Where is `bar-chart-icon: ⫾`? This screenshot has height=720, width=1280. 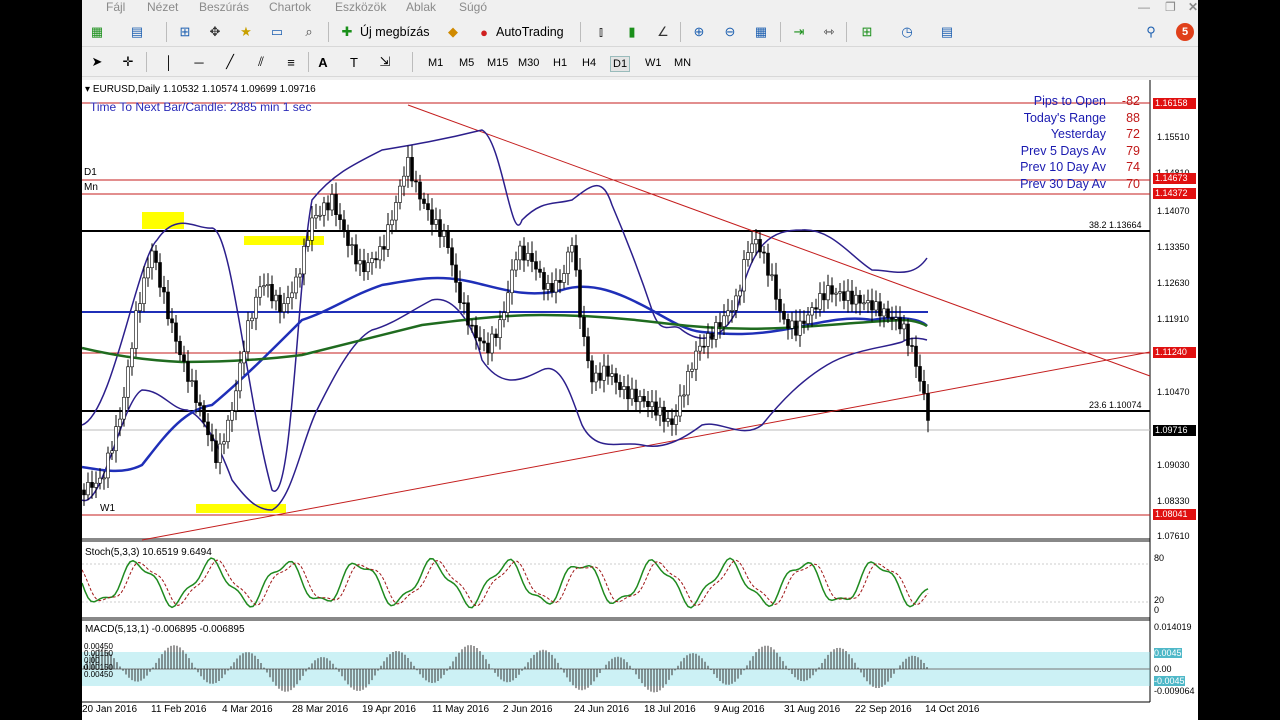
bar-chart-icon: ⫾ is located at coordinates (601, 32).